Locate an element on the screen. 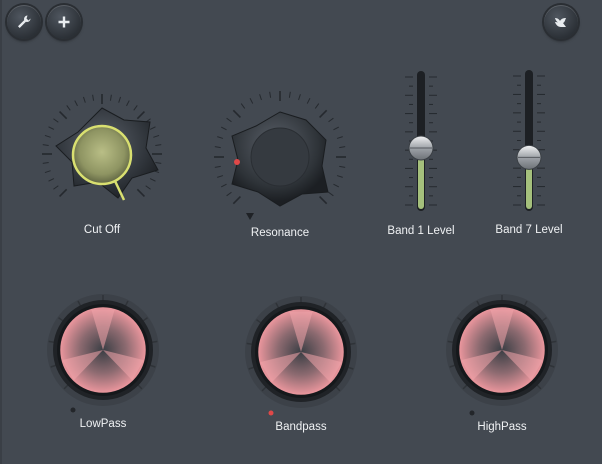 The image size is (602, 464). resonance-label: Resonance is located at coordinates (280, 233).